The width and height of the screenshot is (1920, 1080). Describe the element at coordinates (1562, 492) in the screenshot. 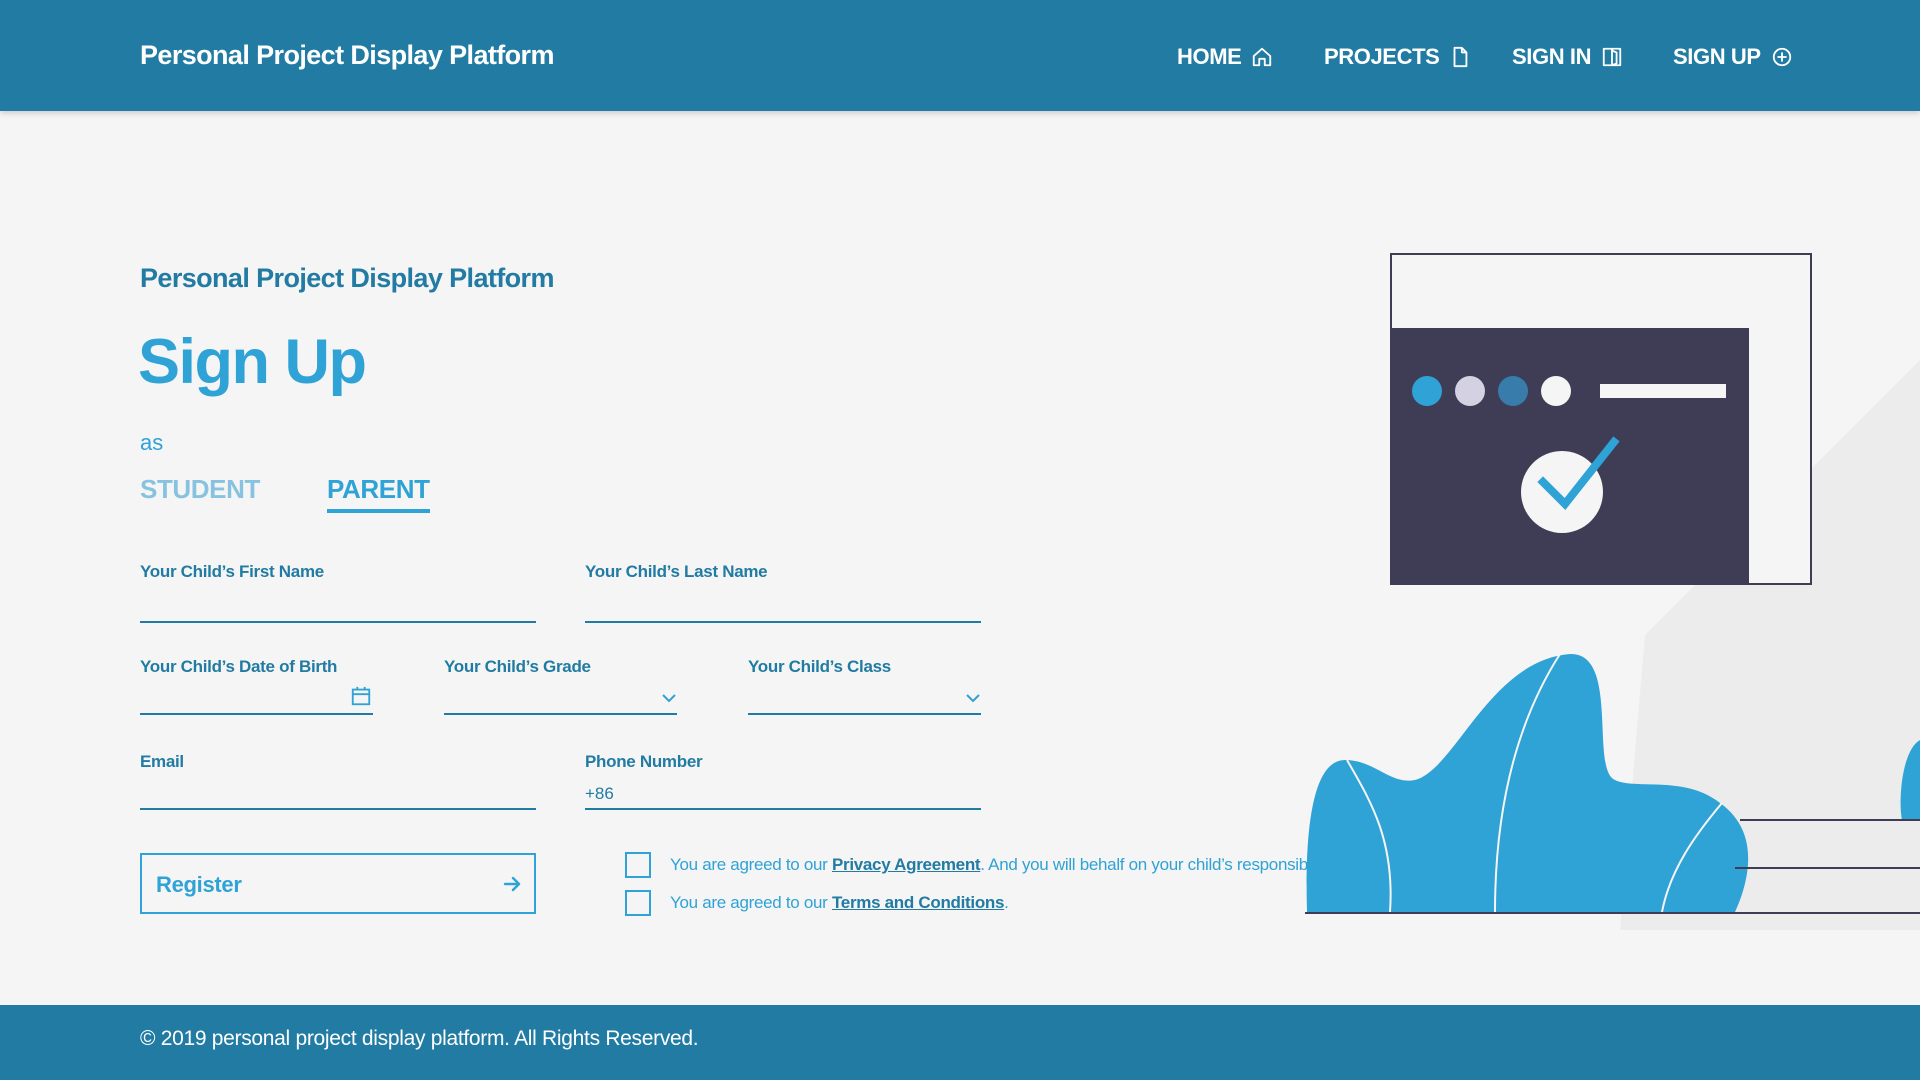

I see `check-circle` at that location.